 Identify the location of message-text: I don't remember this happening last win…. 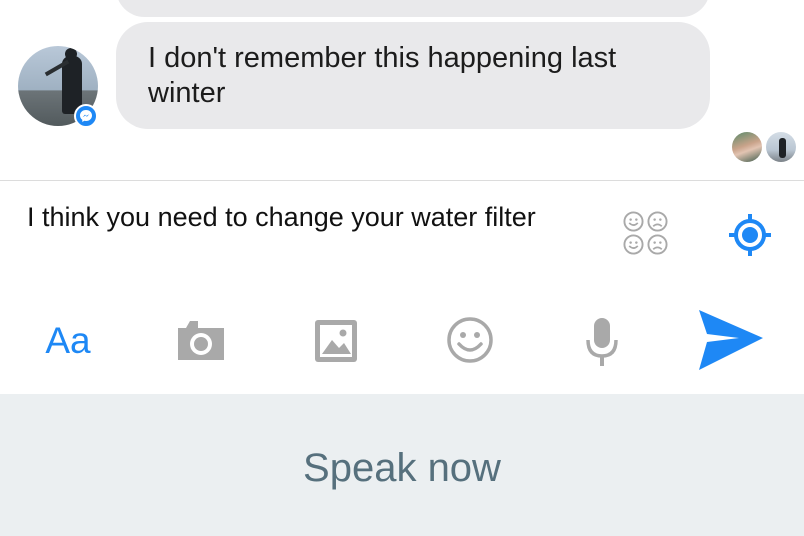
(382, 75).